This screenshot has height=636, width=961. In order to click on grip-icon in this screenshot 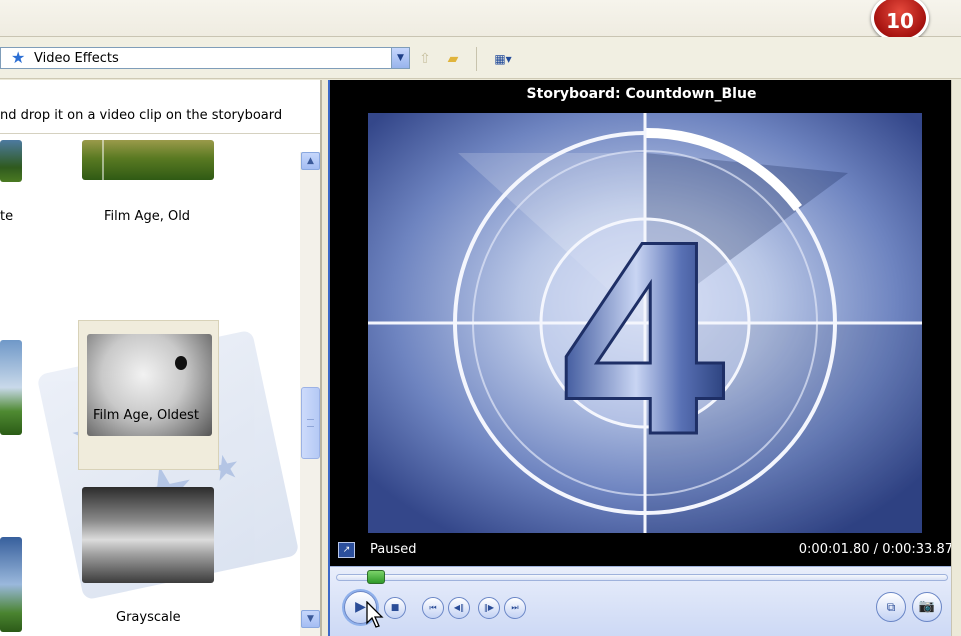, I will do `click(310, 423)`.